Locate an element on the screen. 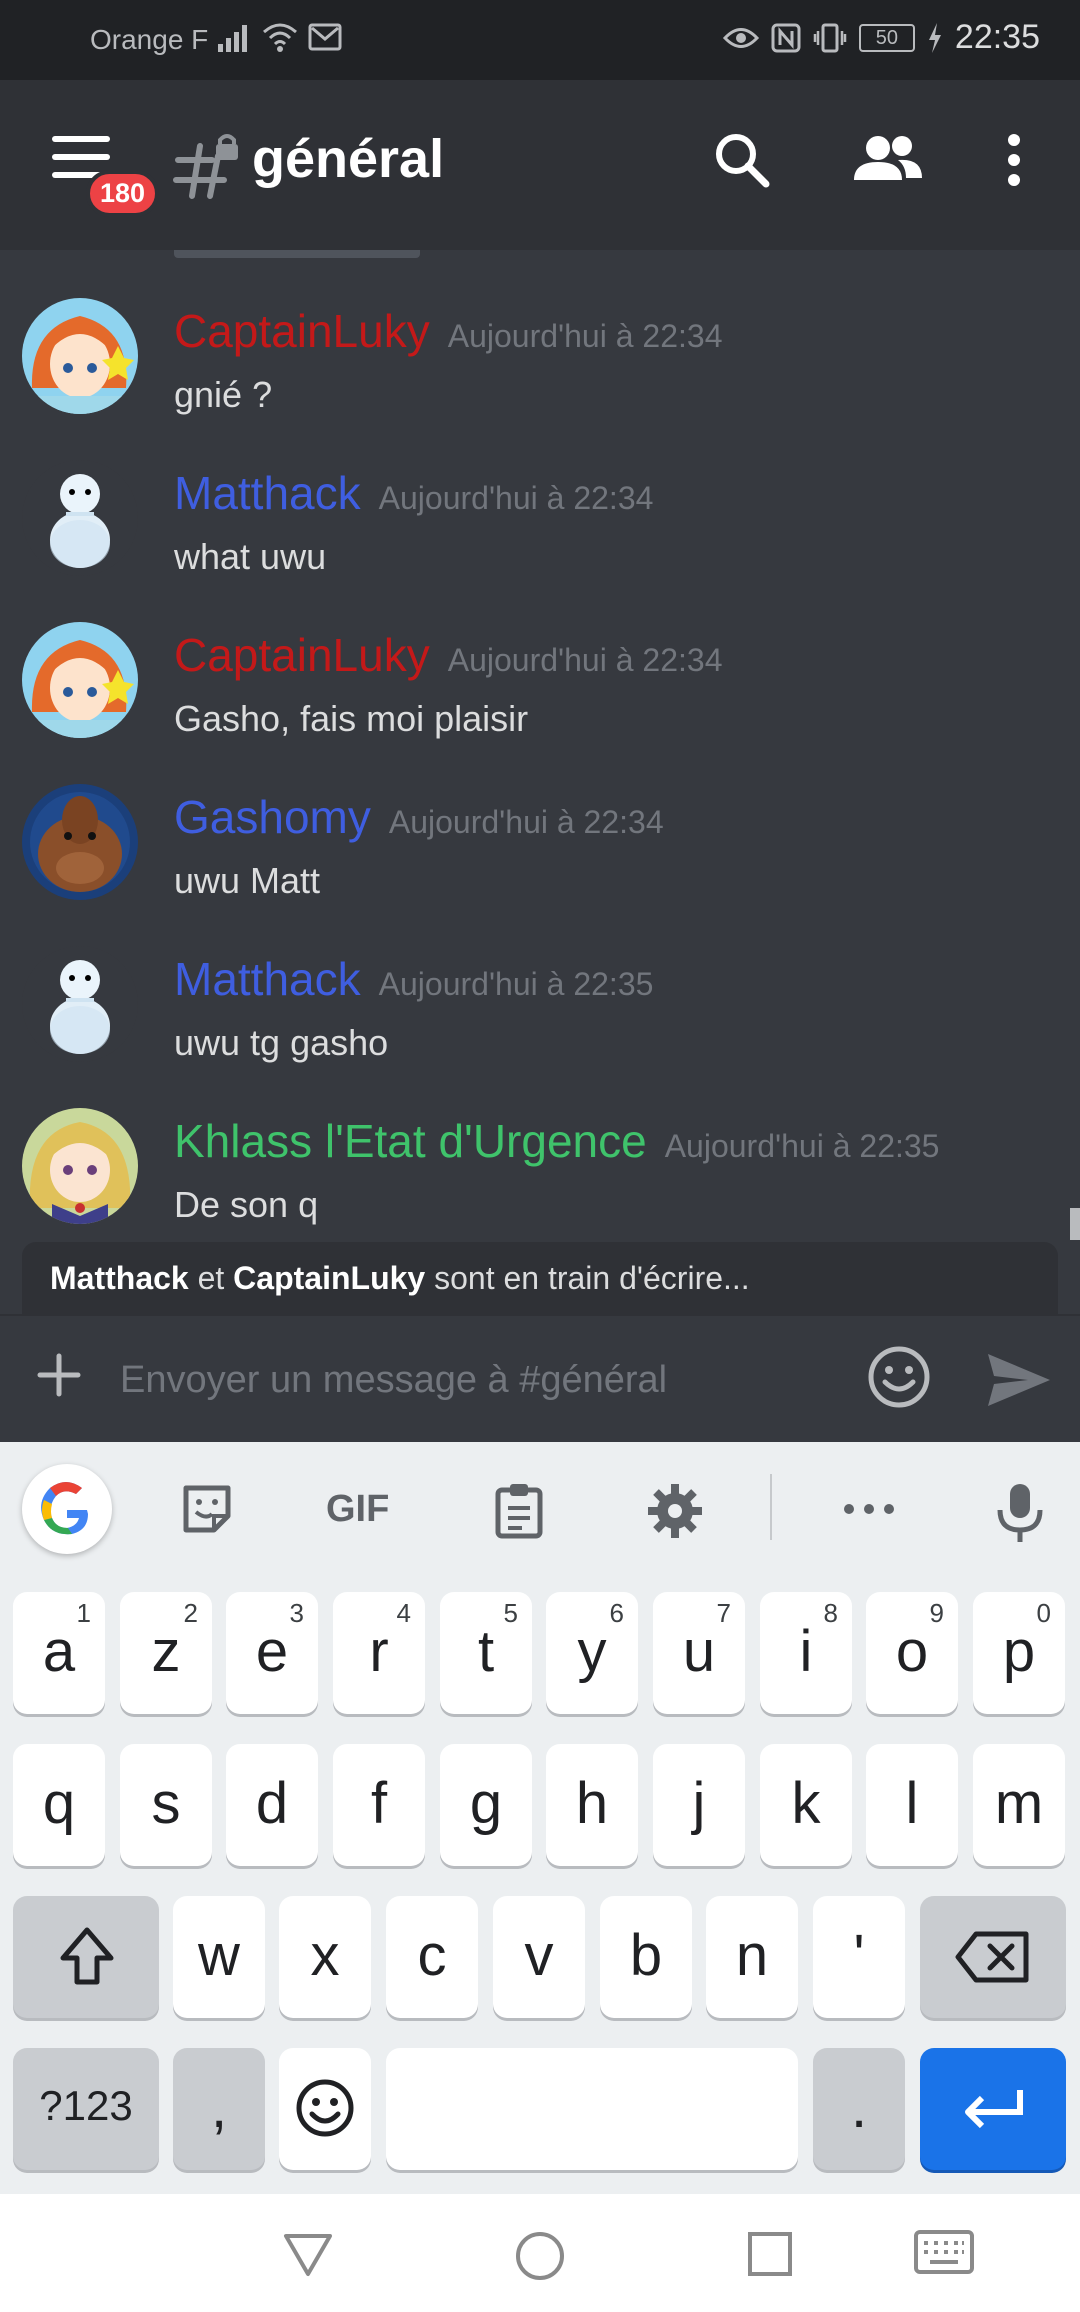 The image size is (1080, 2312). enter-icon is located at coordinates (994, 2109).